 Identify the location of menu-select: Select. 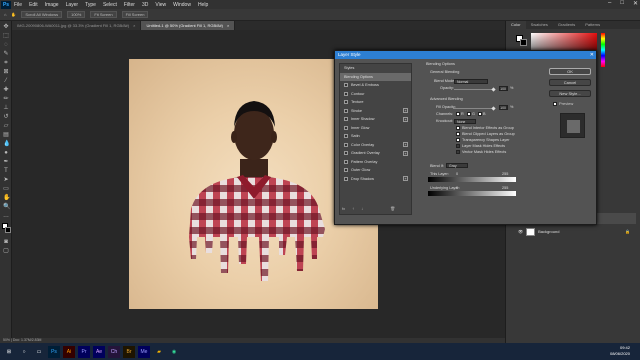
(110, 5).